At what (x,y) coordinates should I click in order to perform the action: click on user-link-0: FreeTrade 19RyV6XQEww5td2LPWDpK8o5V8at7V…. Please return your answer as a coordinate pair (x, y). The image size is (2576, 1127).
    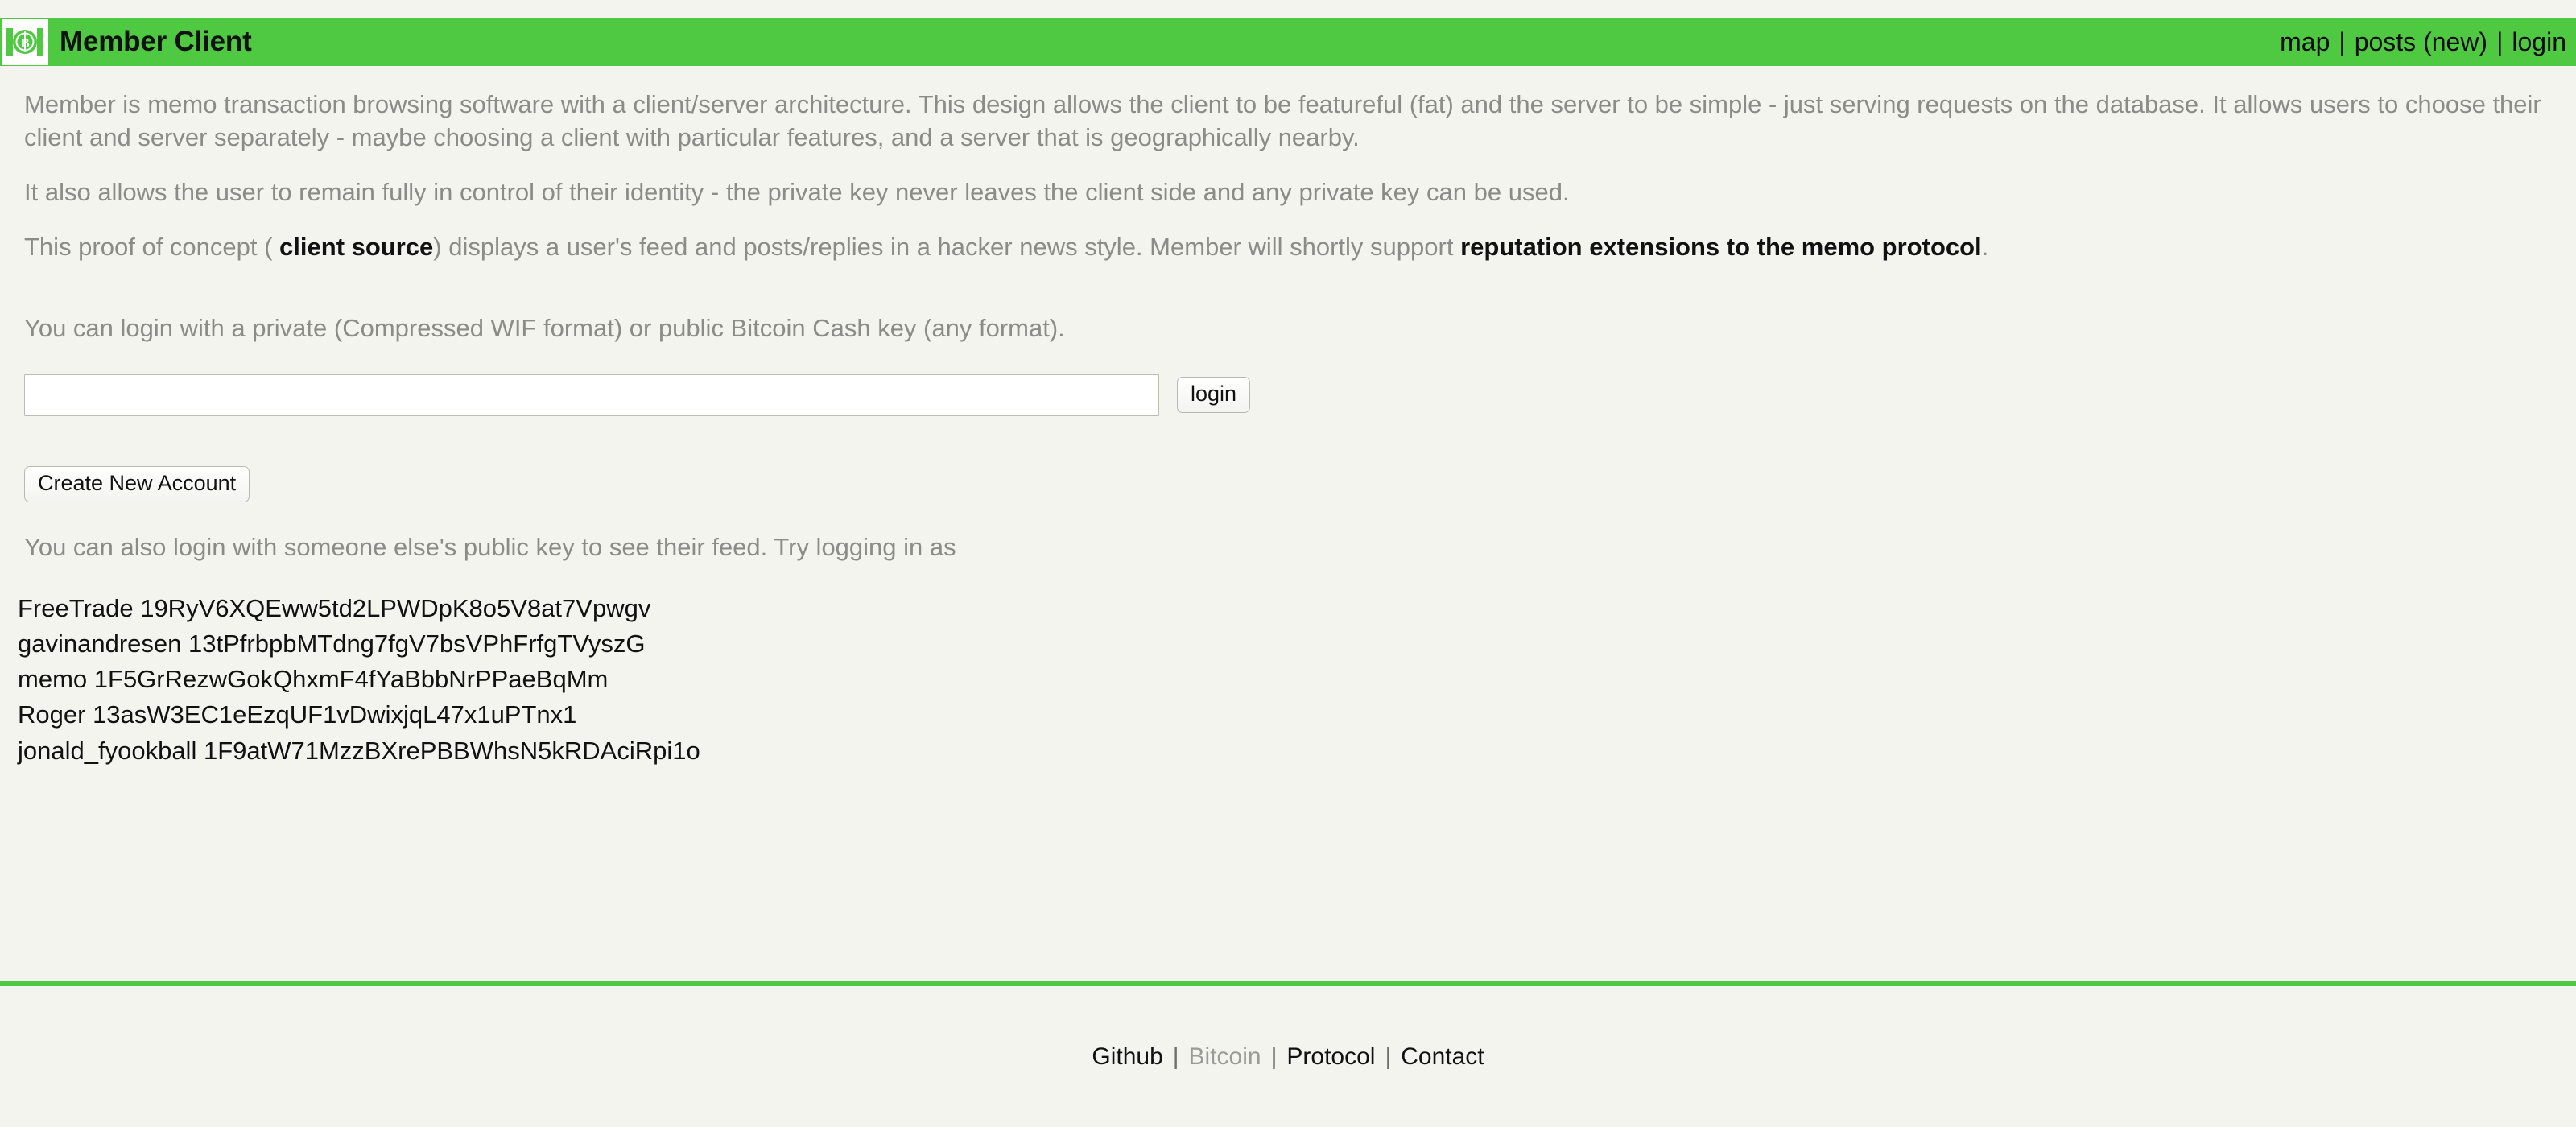
    Looking at the image, I should click on (334, 608).